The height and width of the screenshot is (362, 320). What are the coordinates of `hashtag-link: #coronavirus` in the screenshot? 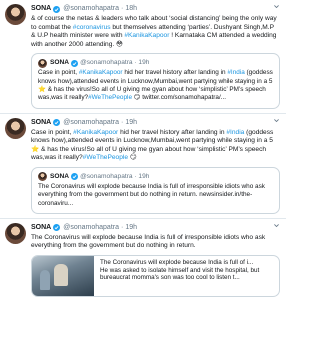 It's located at (92, 27).